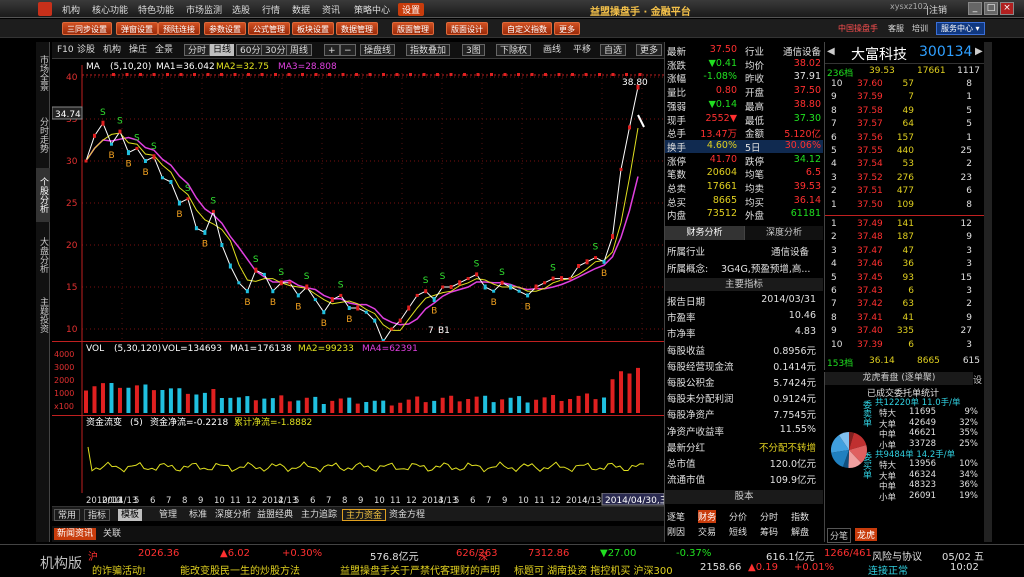  What do you see at coordinates (319, 515) in the screenshot?
I see `tab-main-tracking: 主力追踪` at bounding box center [319, 515].